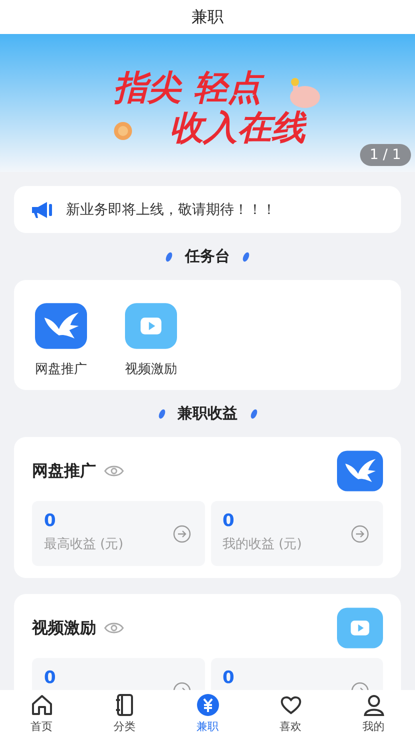 The width and height of the screenshot is (415, 737). I want to click on task-item: 视频激励, so click(151, 345).